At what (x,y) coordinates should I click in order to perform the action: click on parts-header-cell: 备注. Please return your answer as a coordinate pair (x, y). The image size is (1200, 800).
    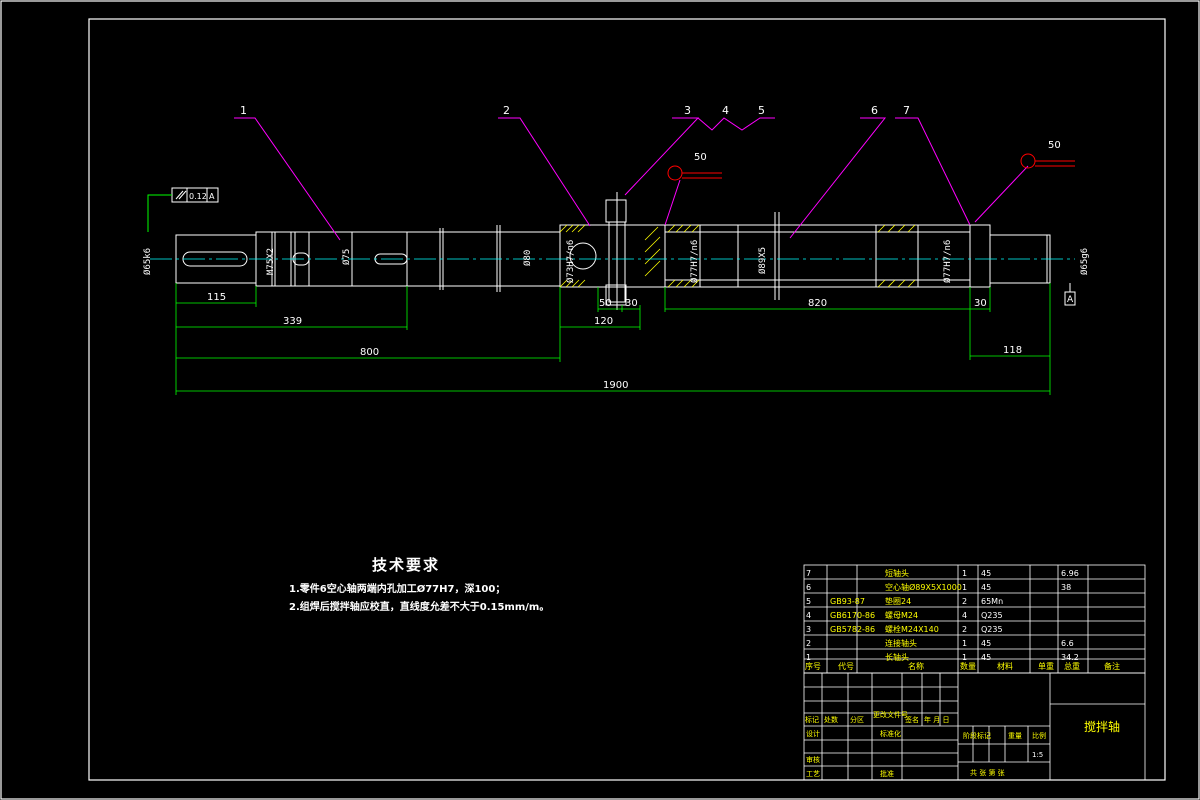
    Looking at the image, I should click on (1112, 666).